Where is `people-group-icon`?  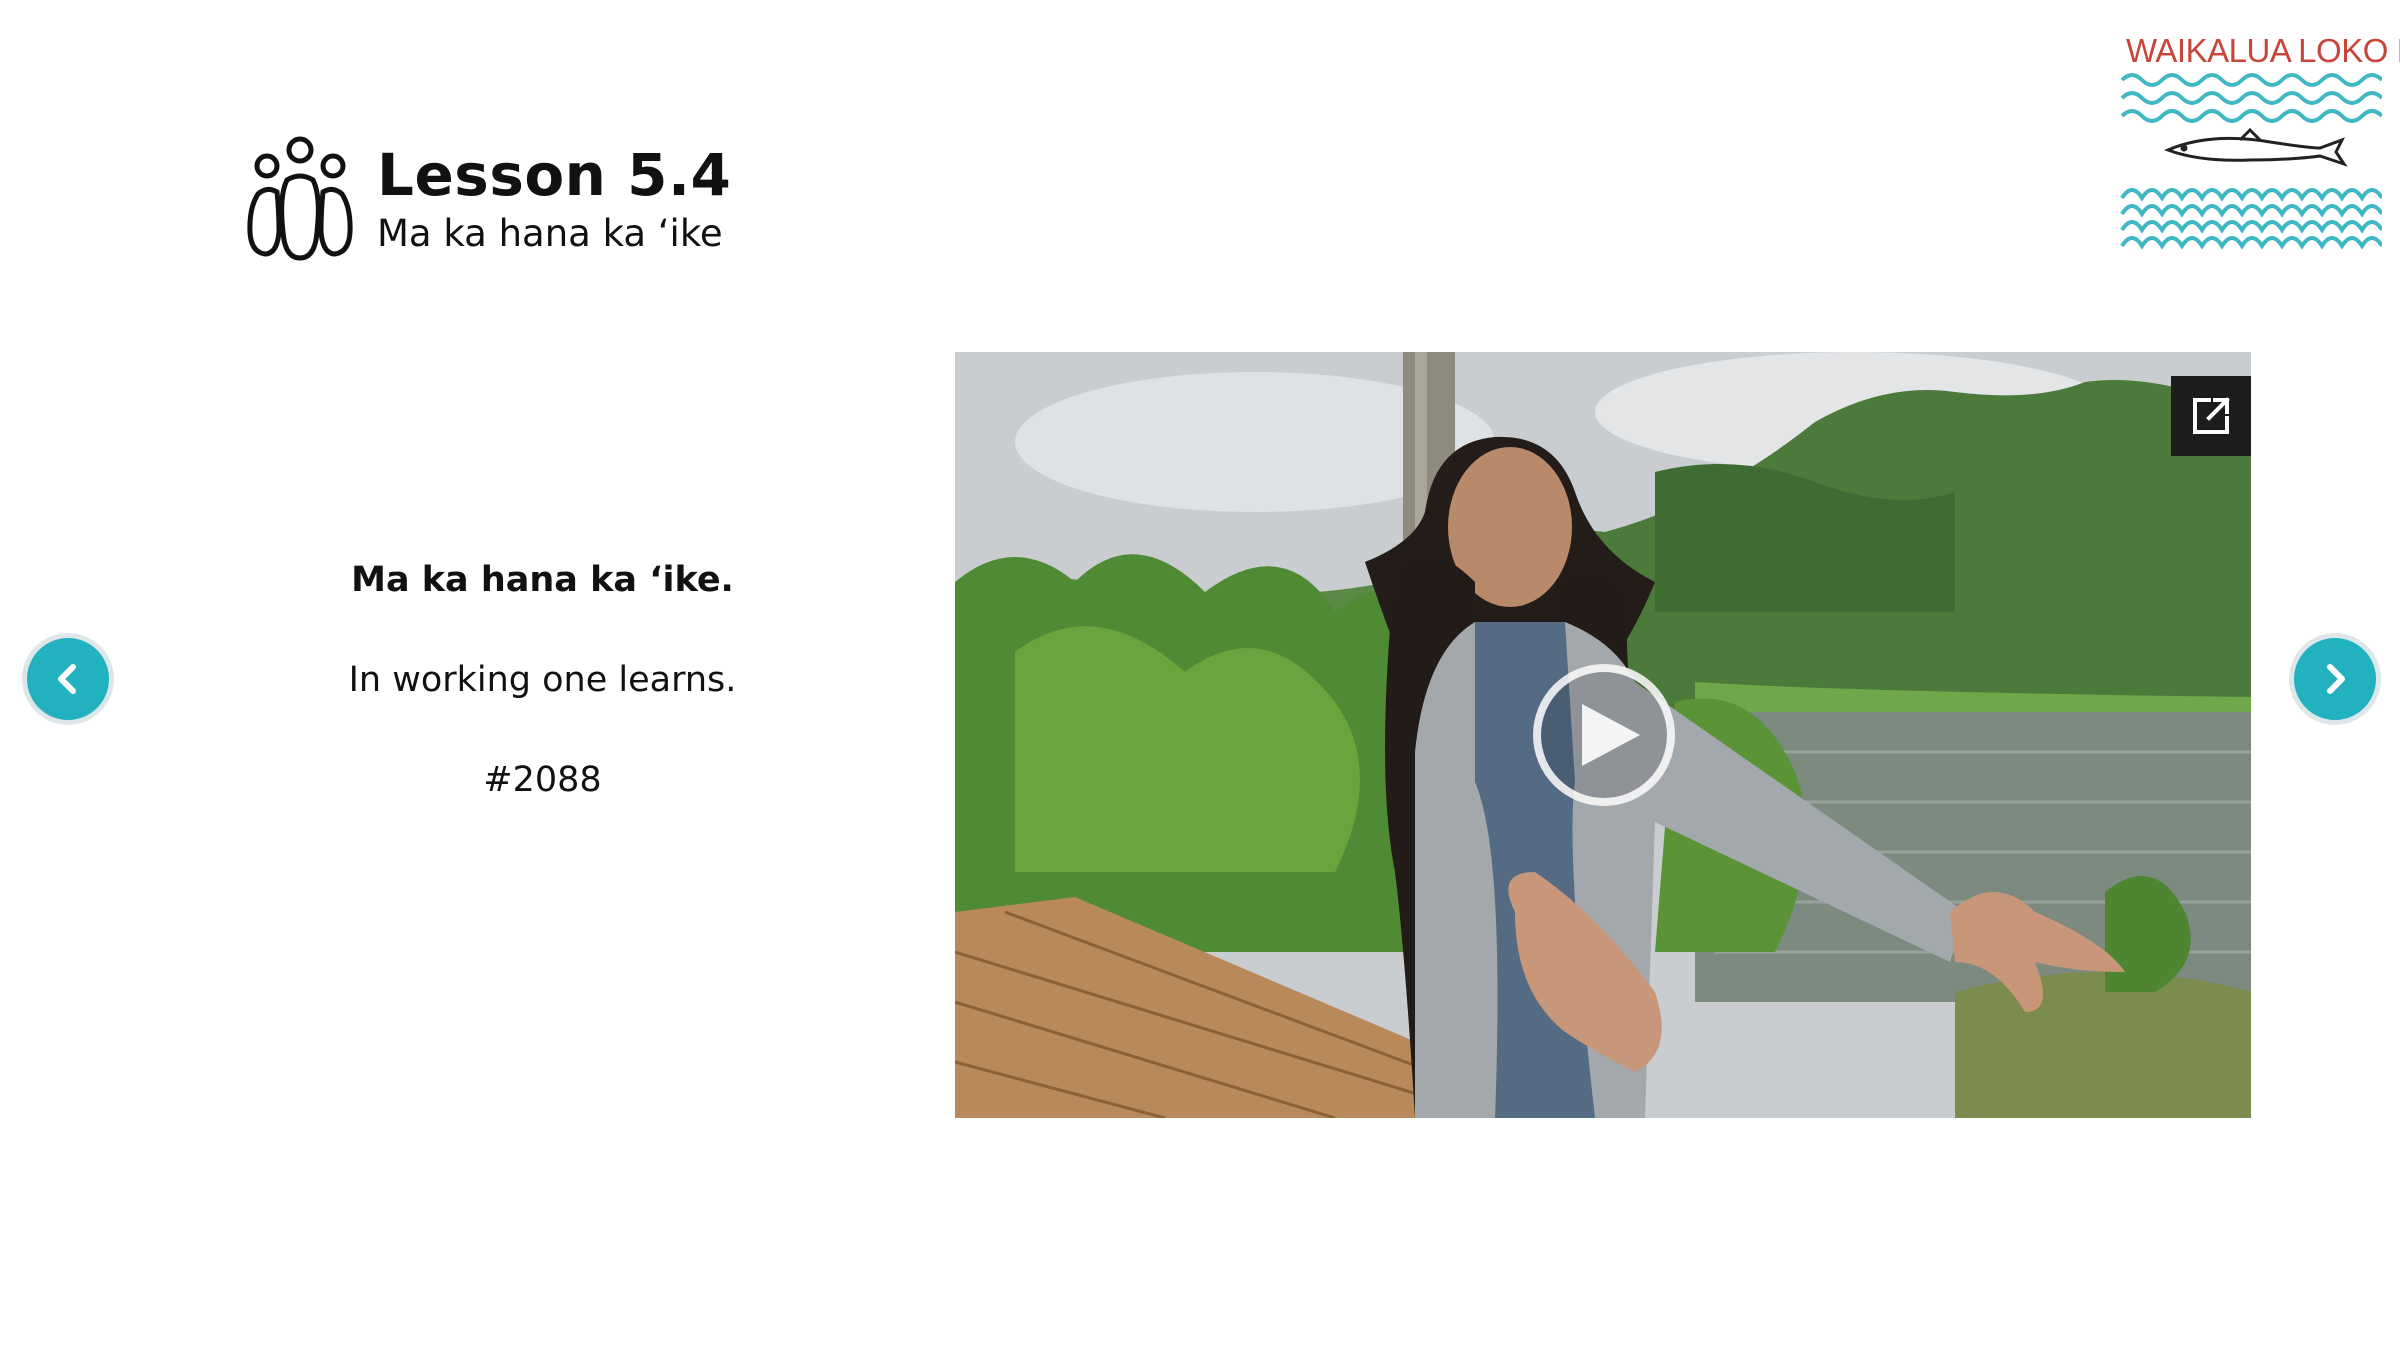
people-group-icon is located at coordinates (300, 198).